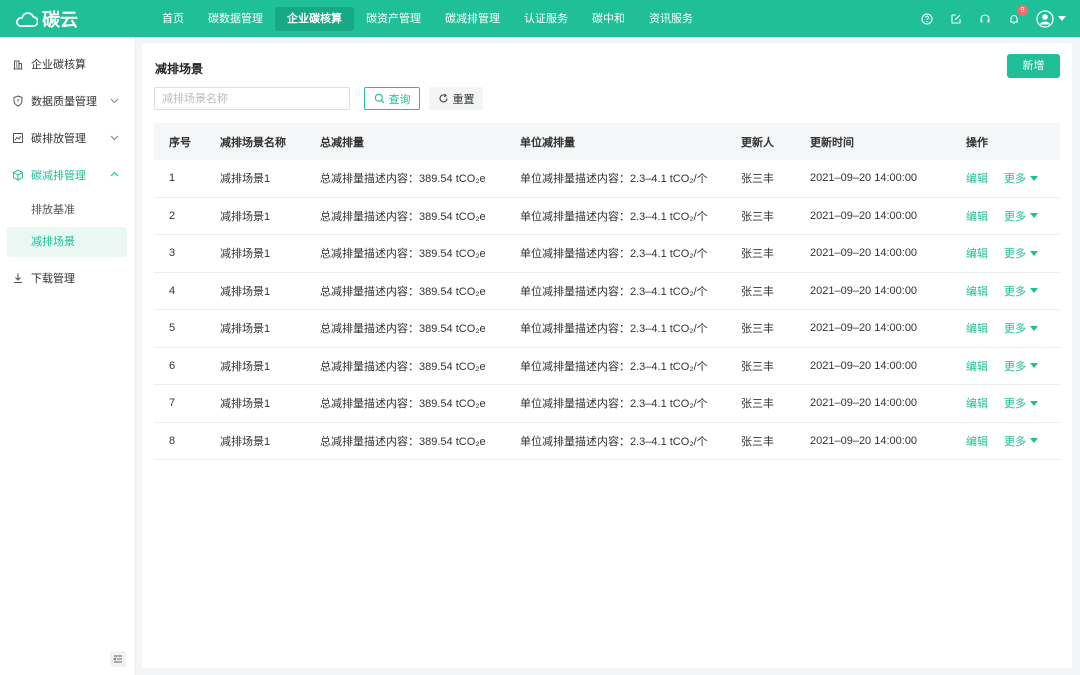 This screenshot has width=1080, height=675. Describe the element at coordinates (399, 99) in the screenshot. I see `query-label: 查询` at that location.